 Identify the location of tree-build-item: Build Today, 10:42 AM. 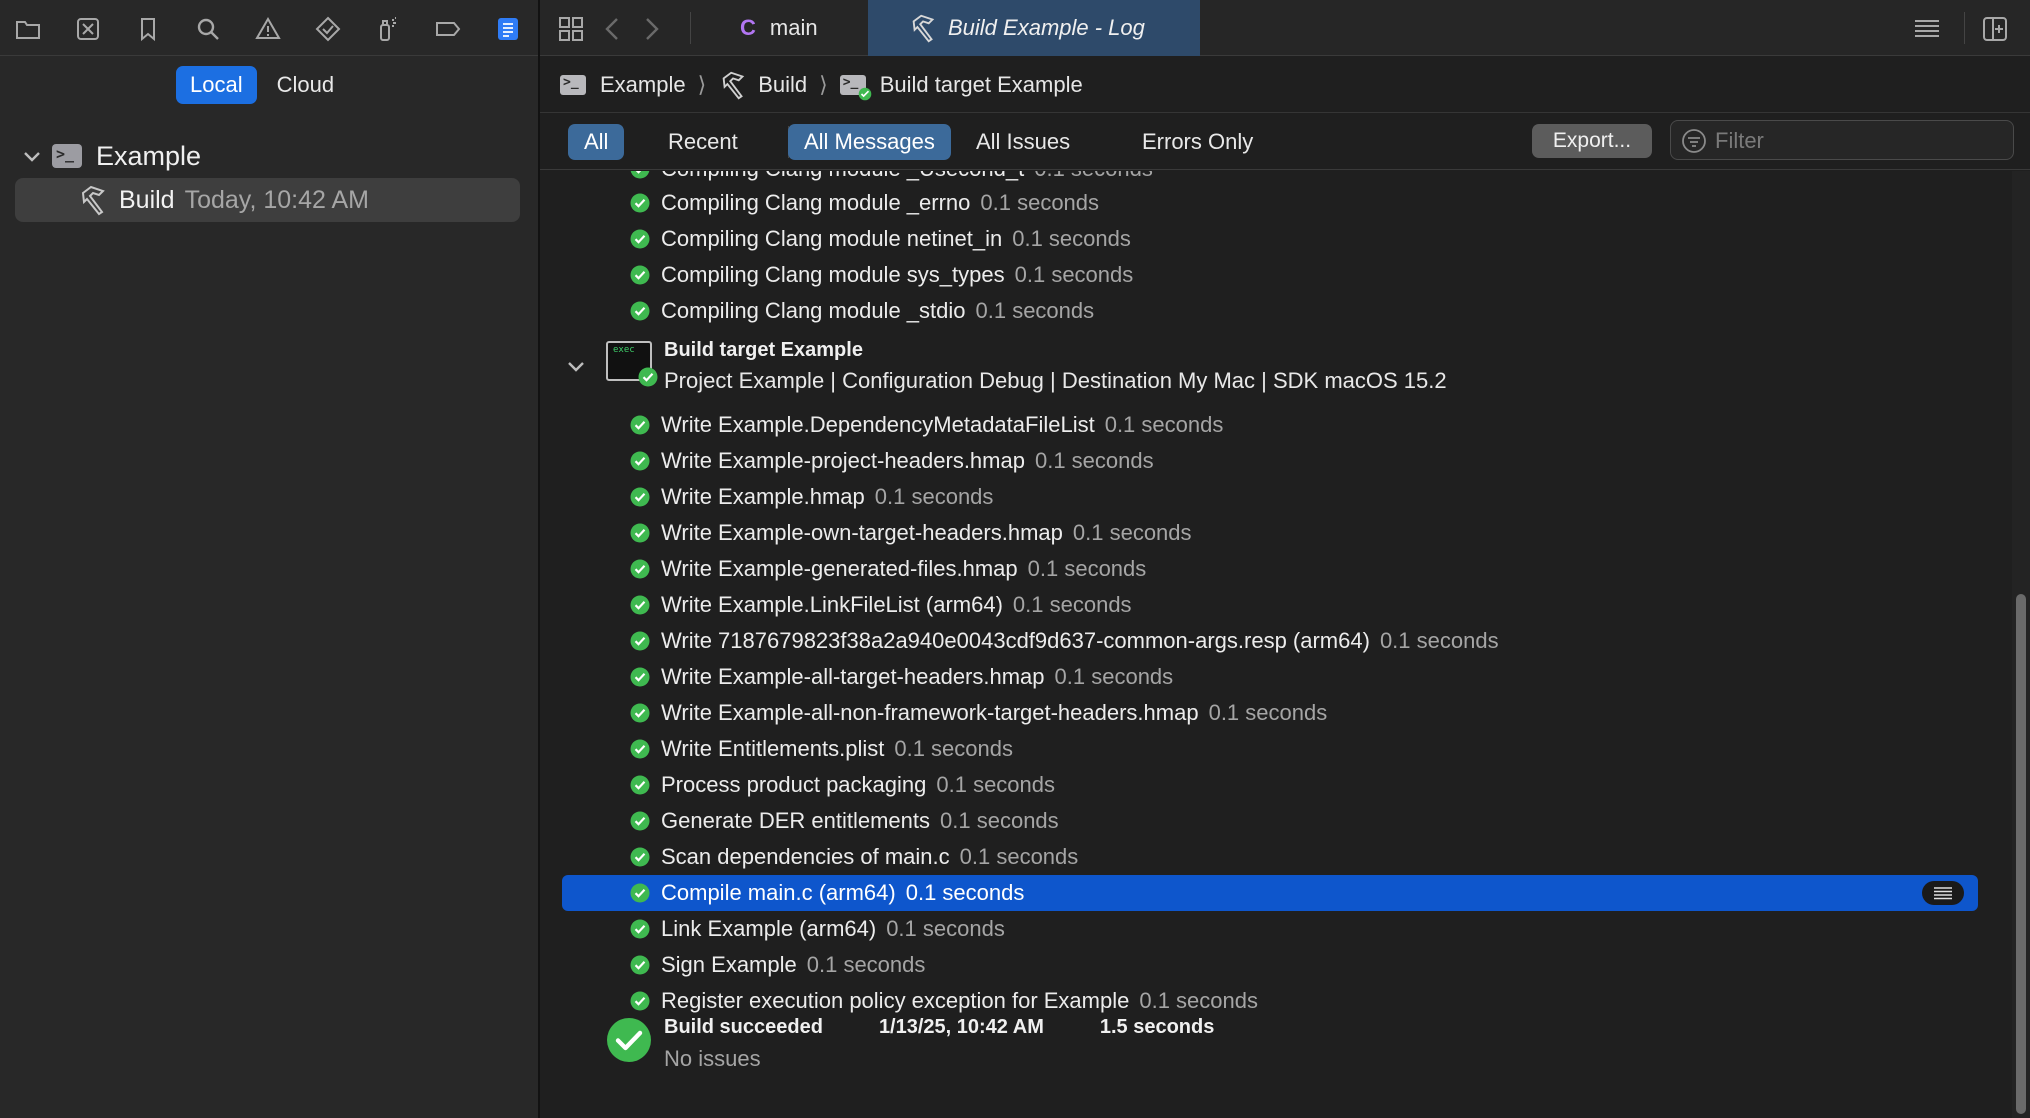
(267, 200).